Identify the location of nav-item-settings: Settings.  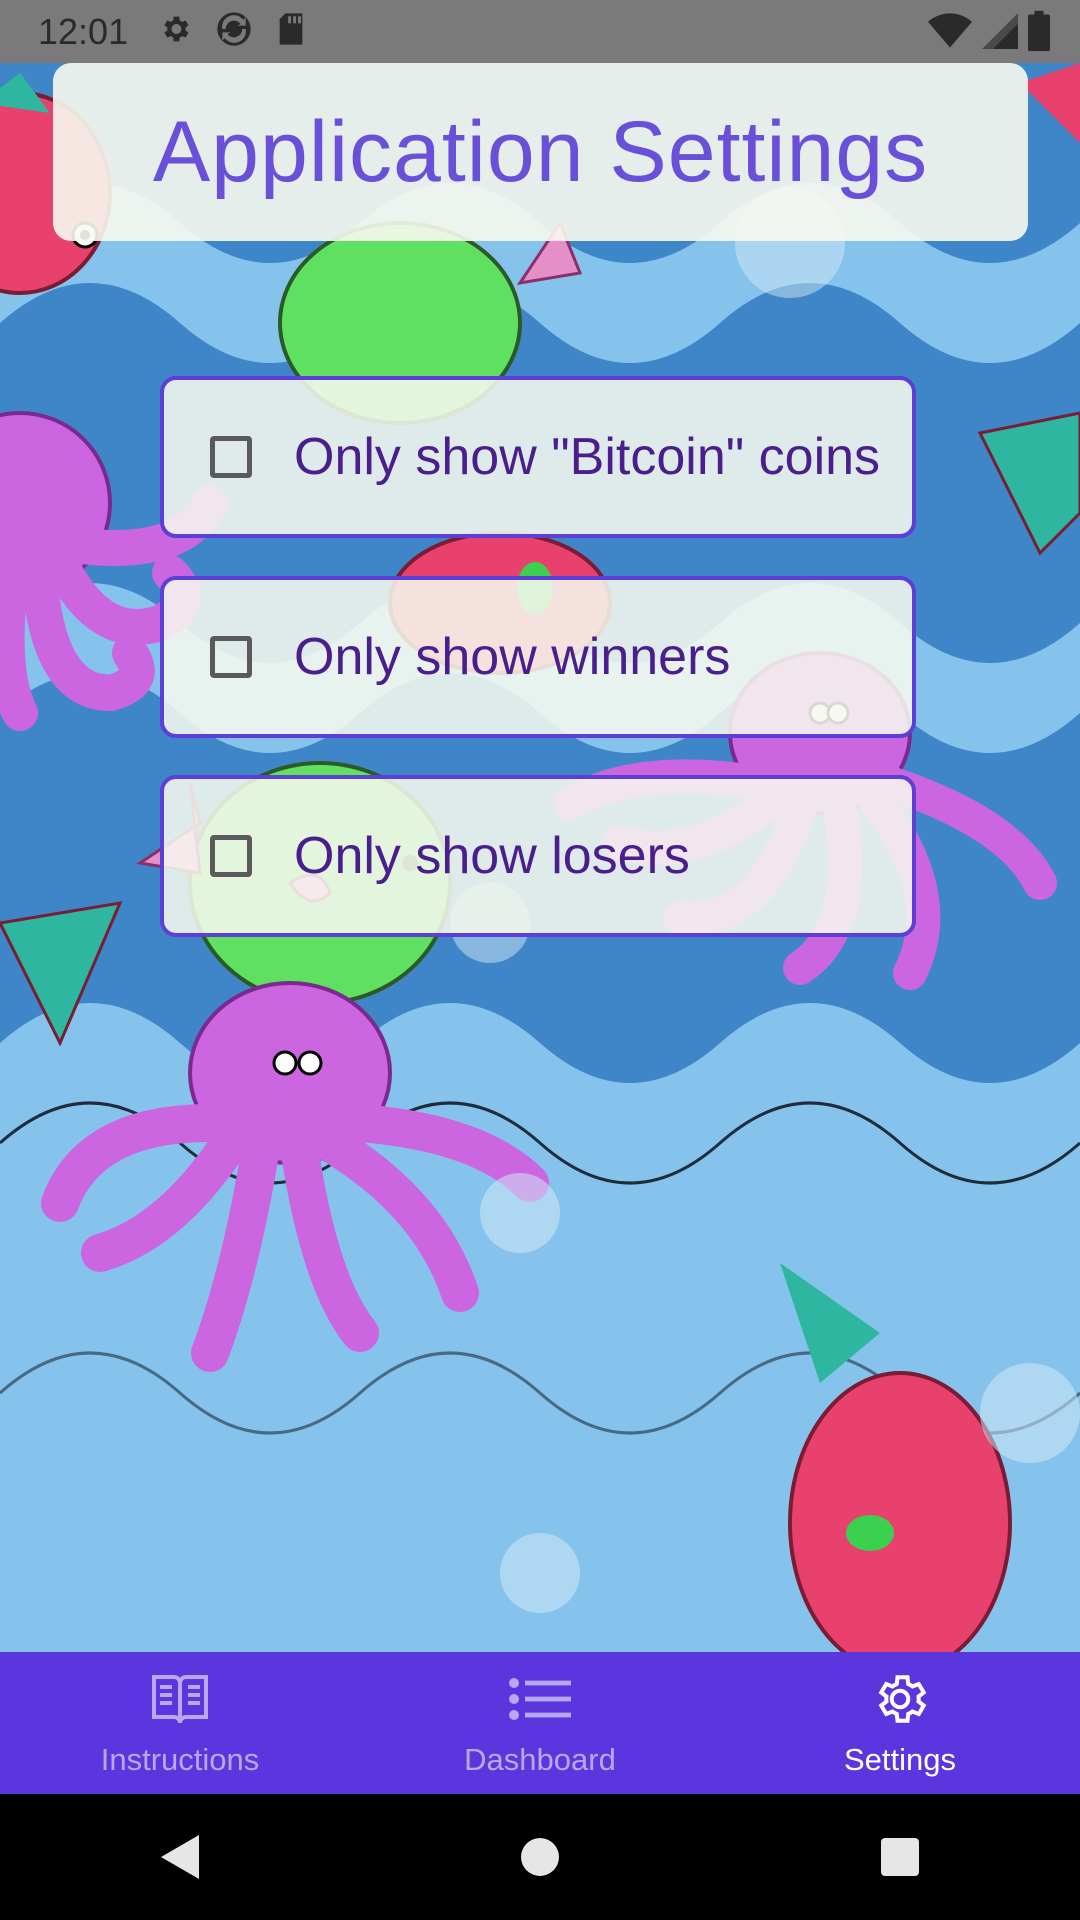
(900, 1723).